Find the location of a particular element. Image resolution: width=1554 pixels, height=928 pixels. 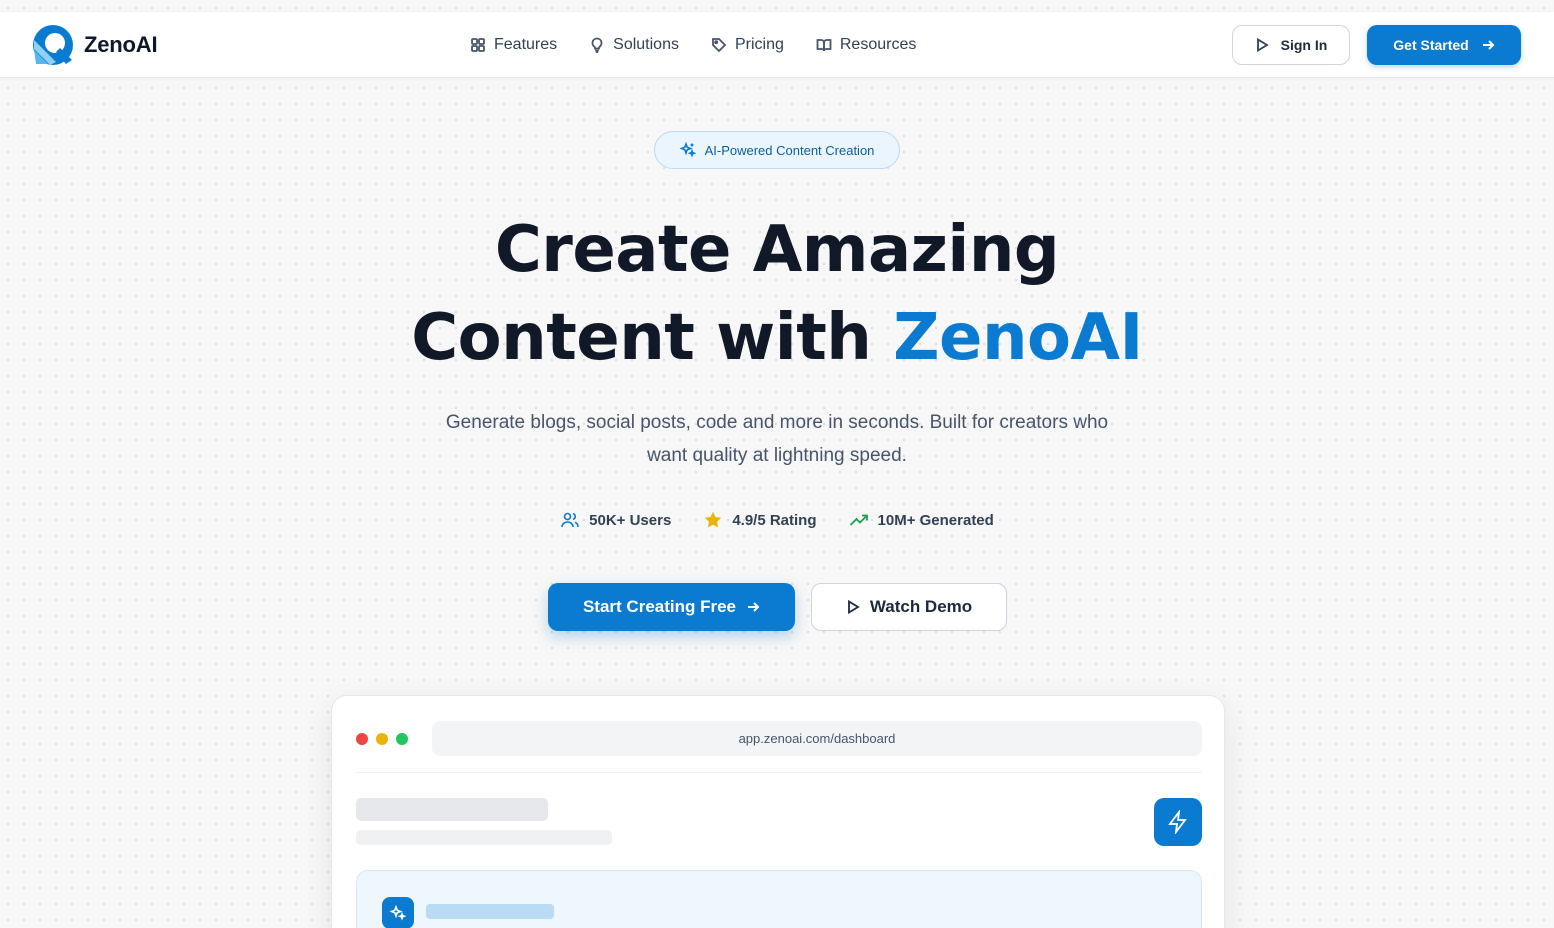

preview-card-icon is located at coordinates (398, 912).